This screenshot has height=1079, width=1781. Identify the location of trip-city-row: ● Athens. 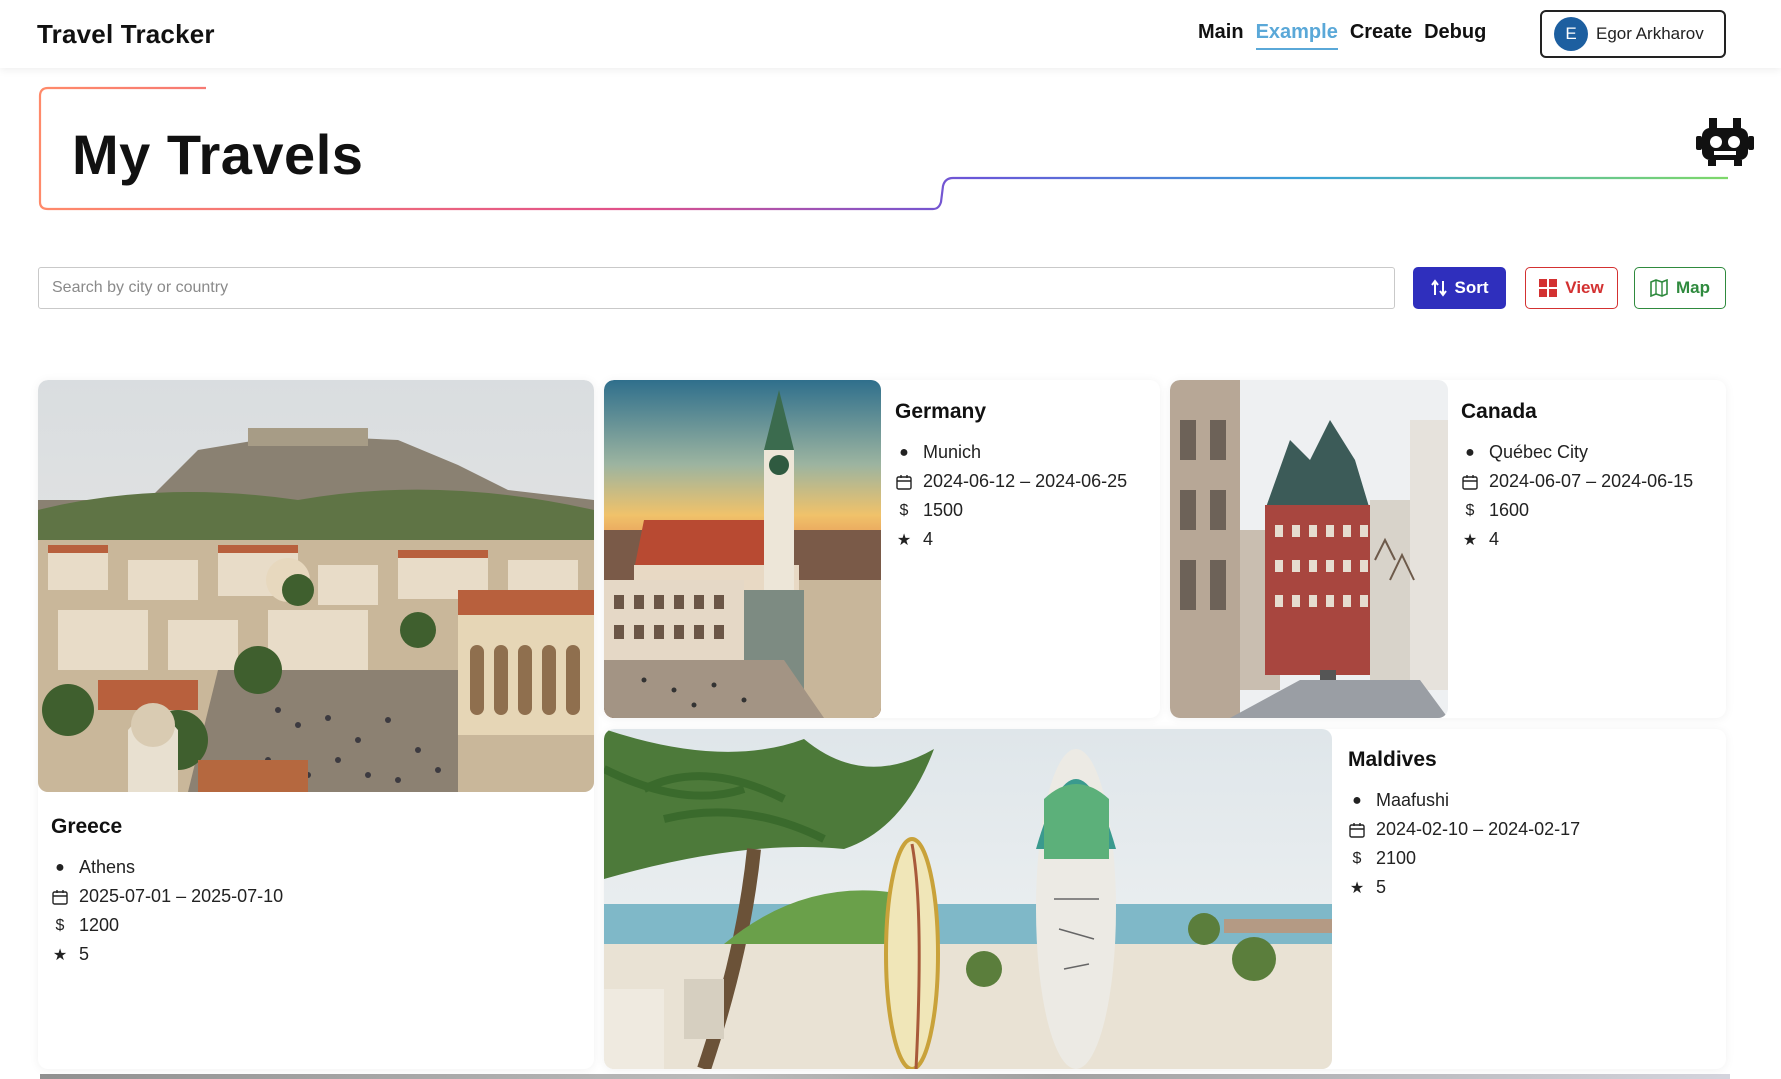
(167, 867).